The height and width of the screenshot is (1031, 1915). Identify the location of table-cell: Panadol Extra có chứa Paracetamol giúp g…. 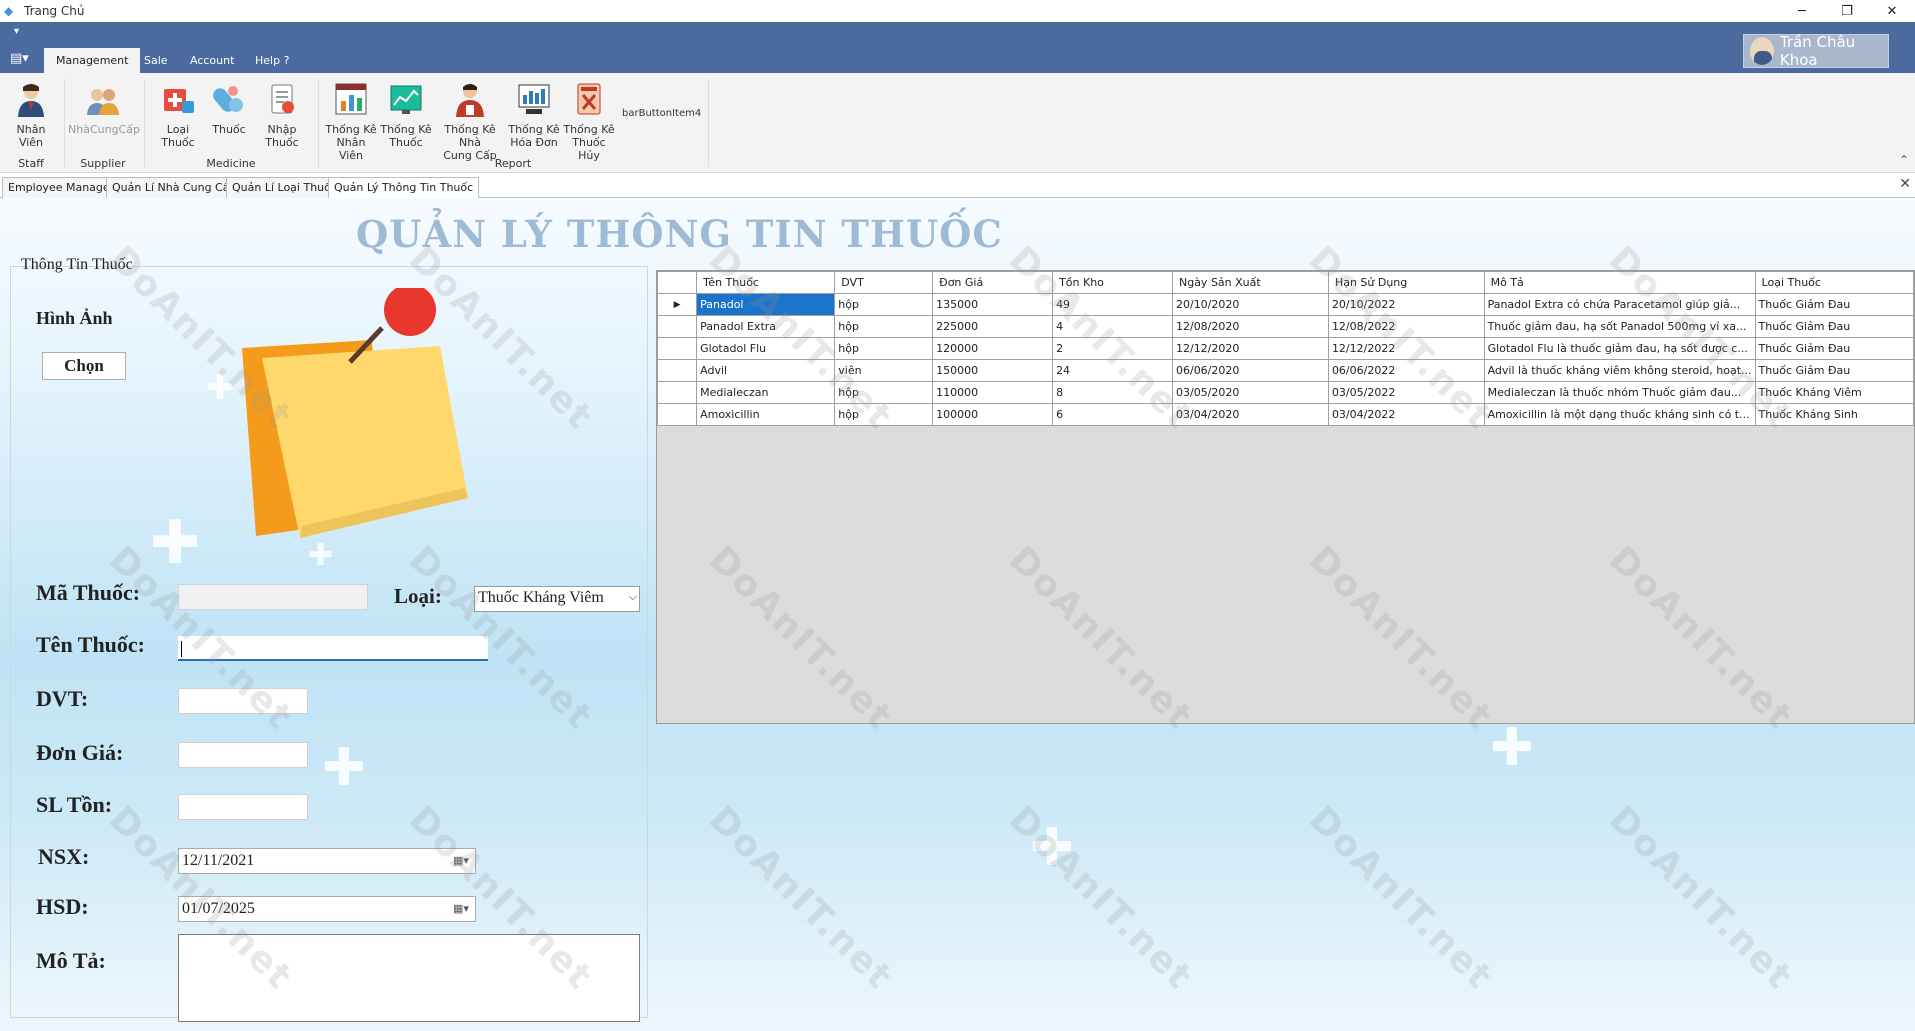
(1619, 304).